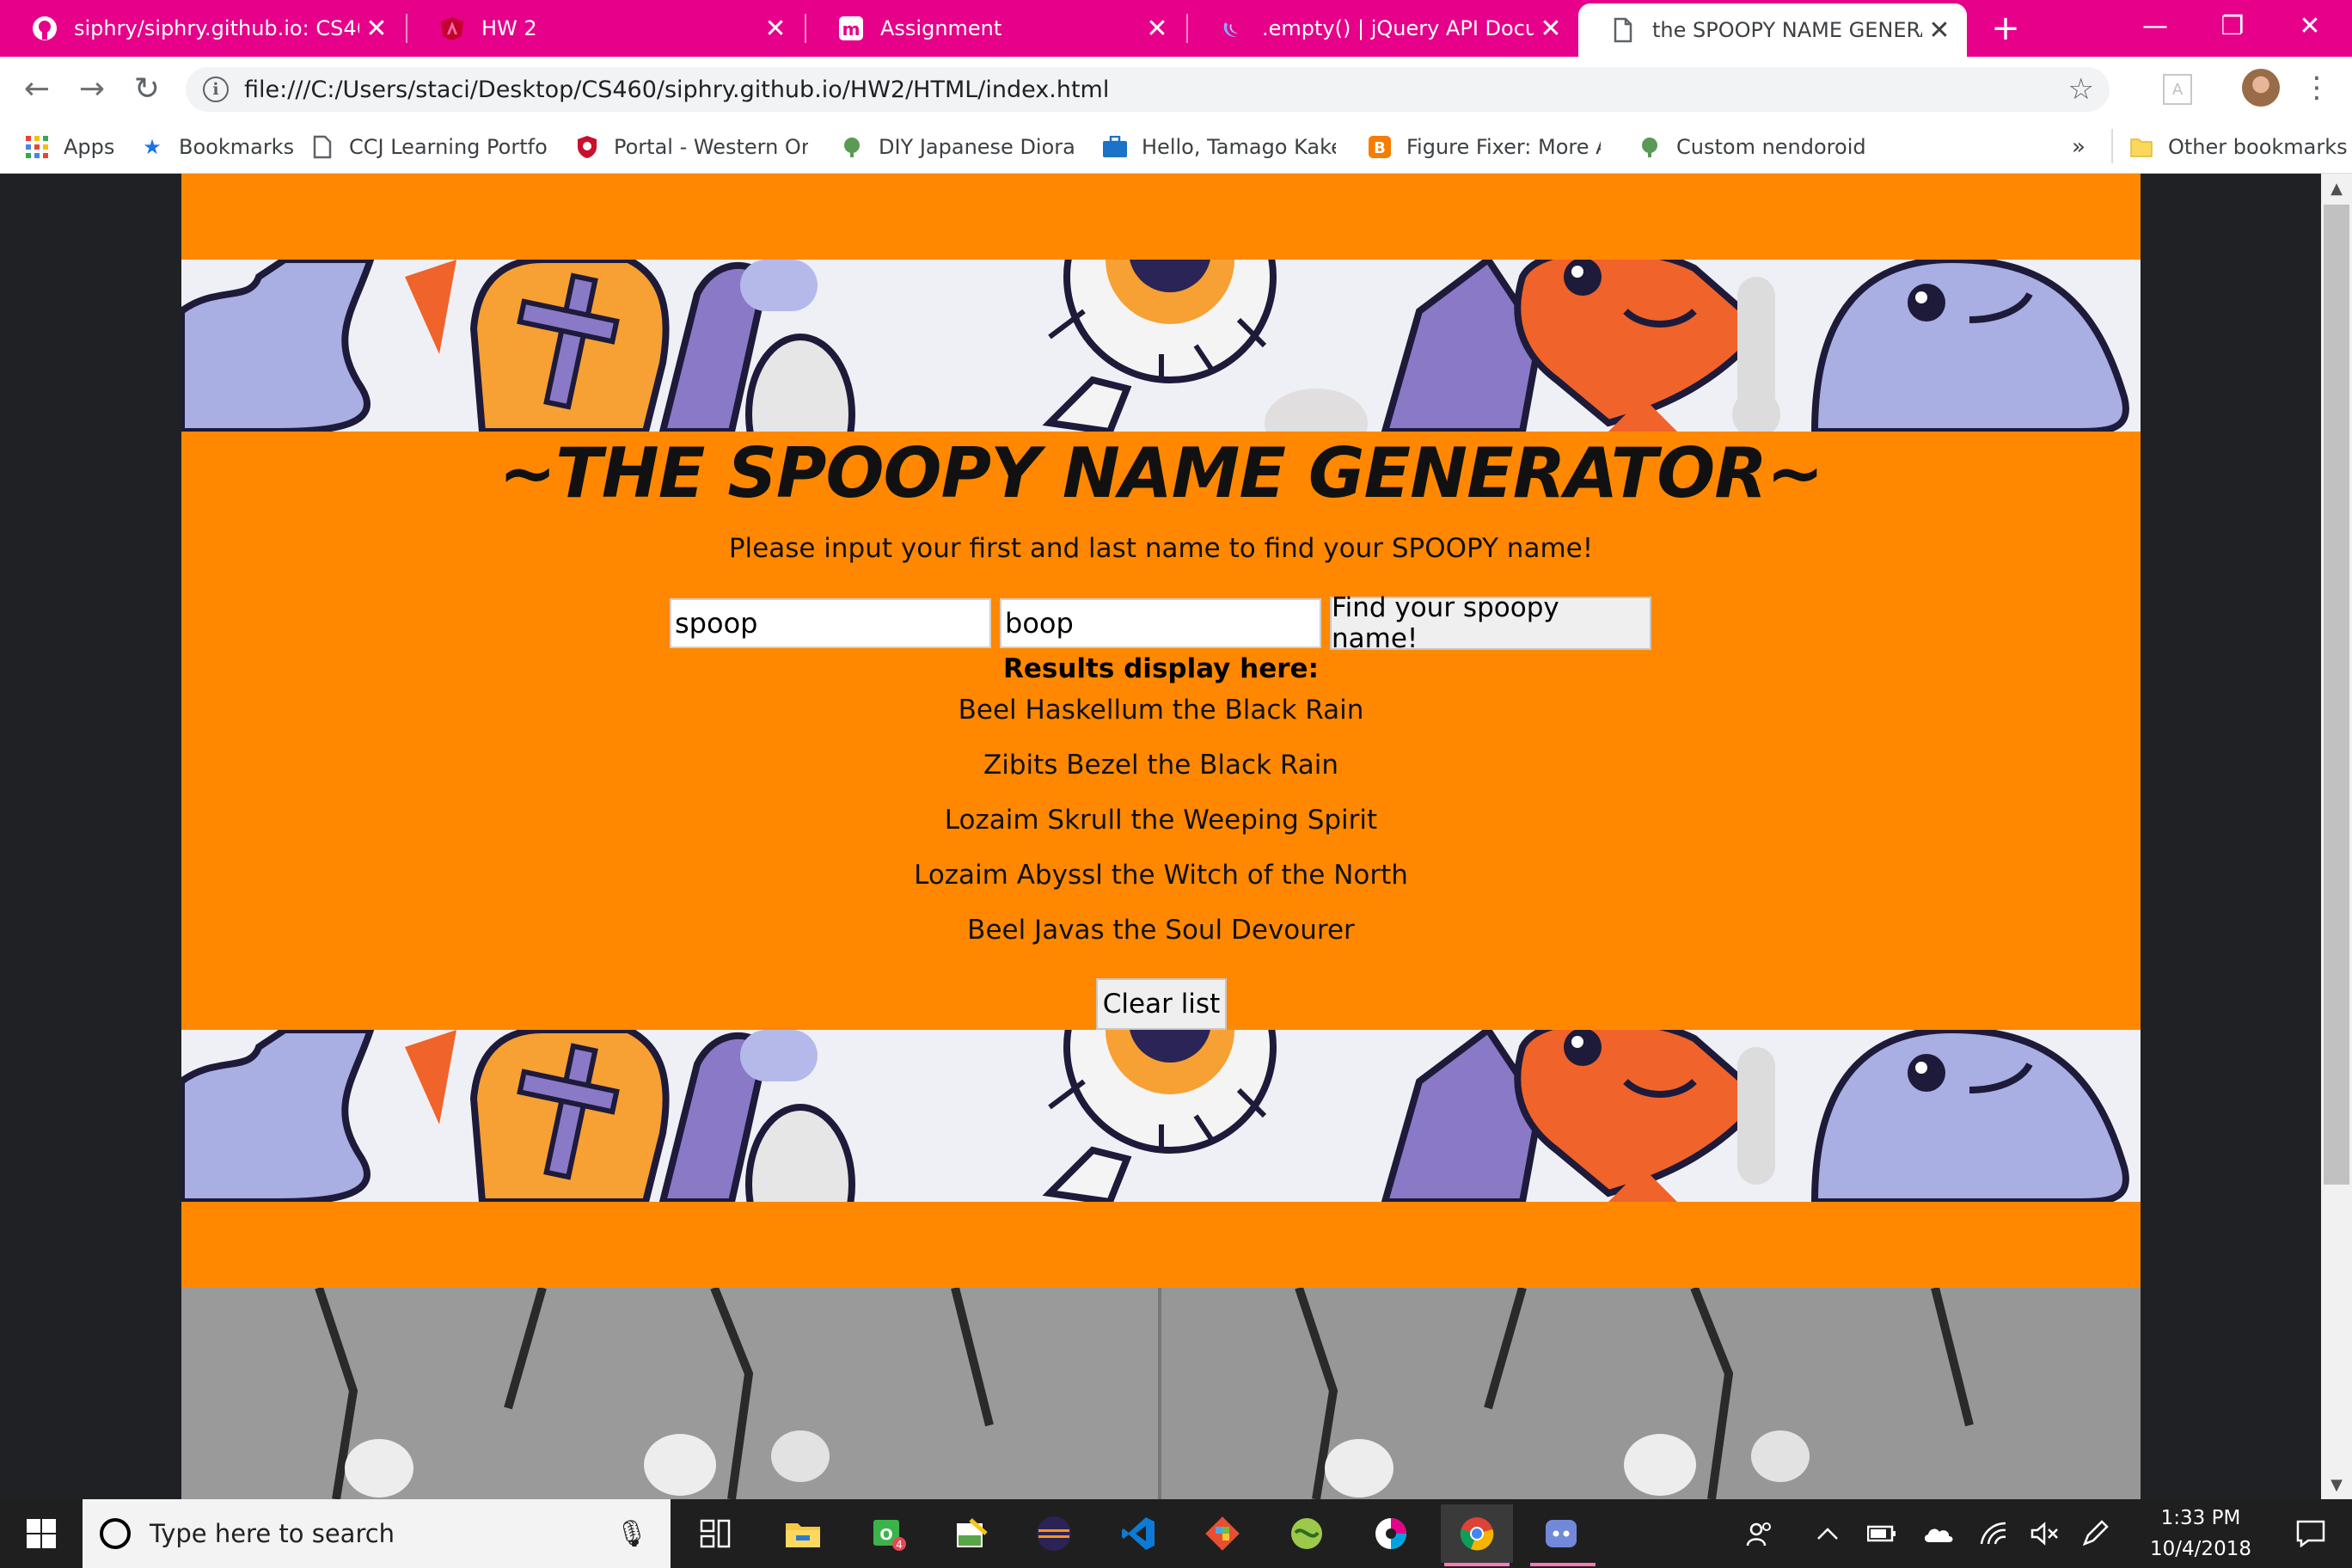 The width and height of the screenshot is (2352, 1568). What do you see at coordinates (1391, 1533) in the screenshot?
I see `paint-3d-icon` at bounding box center [1391, 1533].